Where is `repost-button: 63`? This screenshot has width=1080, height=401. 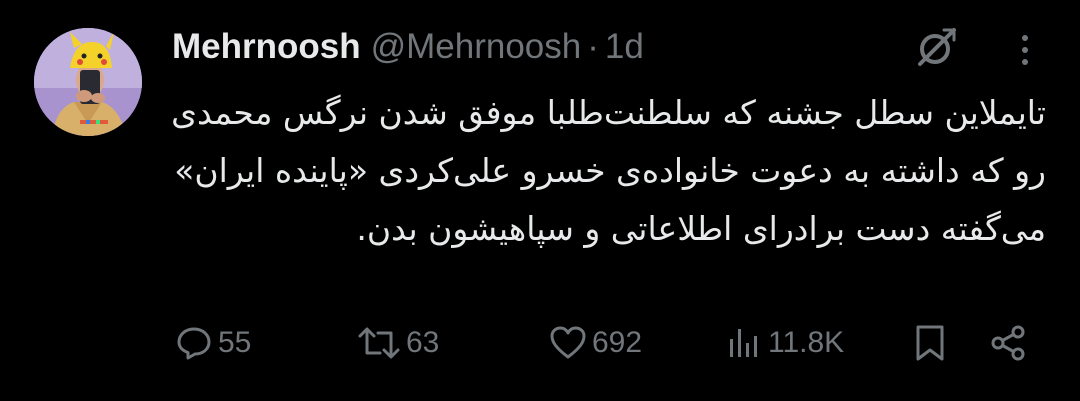 repost-button: 63 is located at coordinates (397, 343).